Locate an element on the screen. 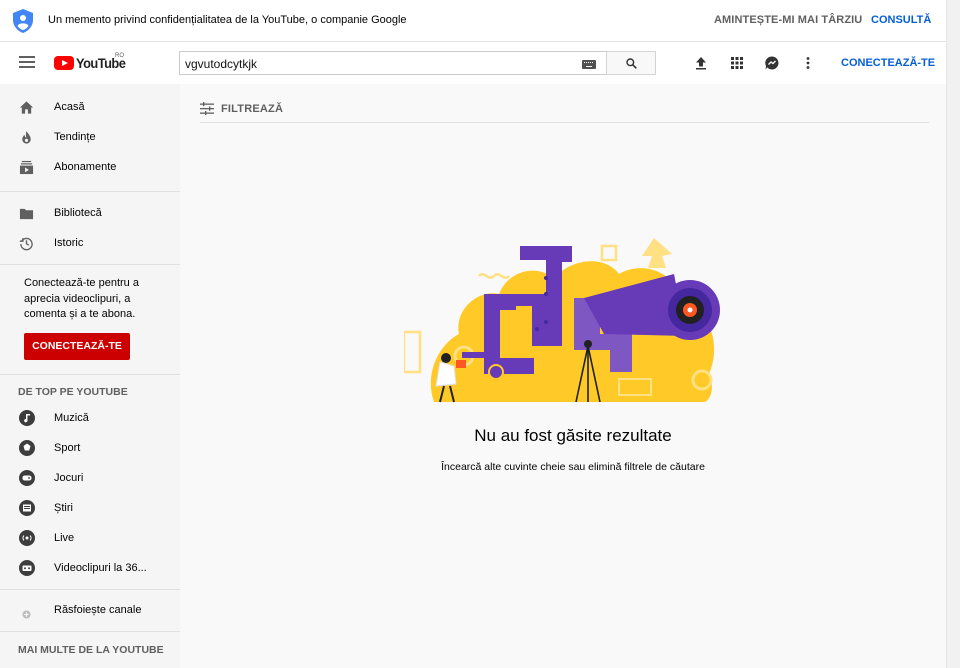  flame-icon is located at coordinates (26, 137).